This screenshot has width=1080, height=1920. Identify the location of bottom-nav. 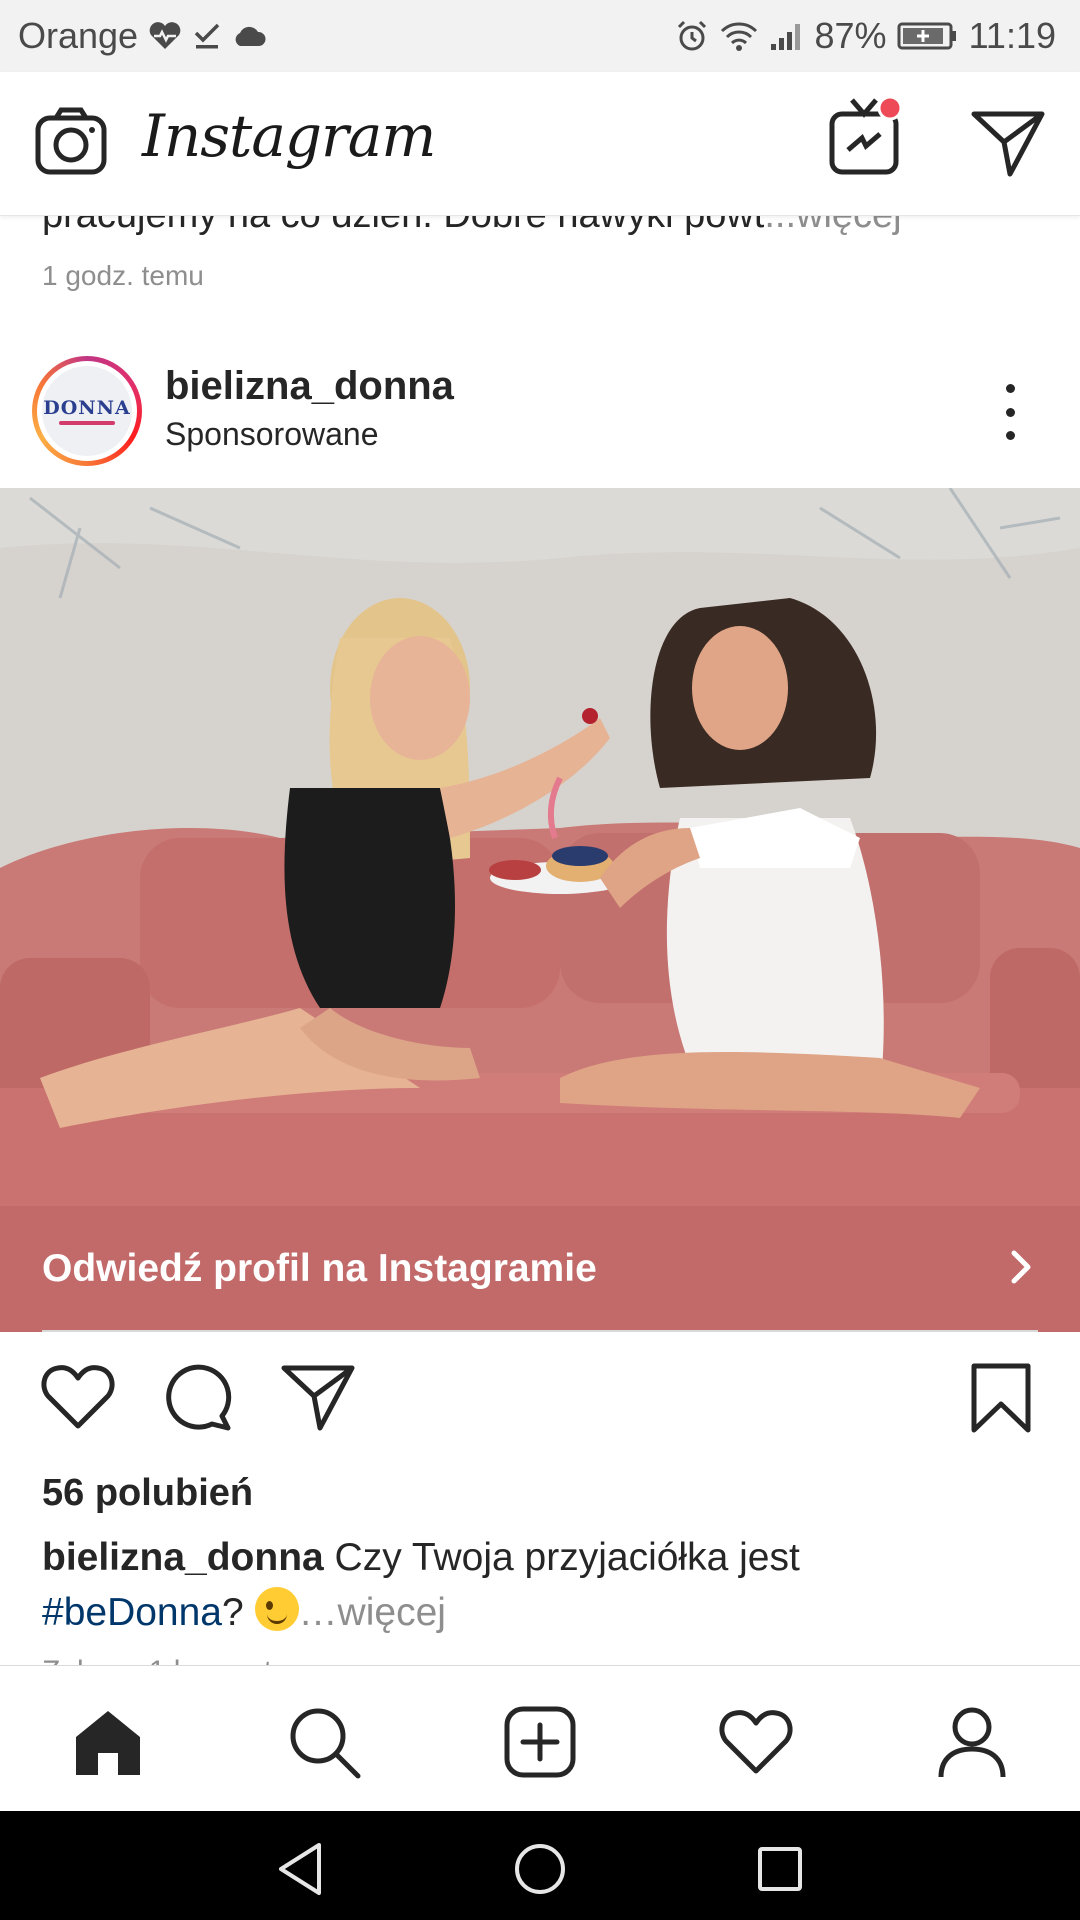
(540, 1738).